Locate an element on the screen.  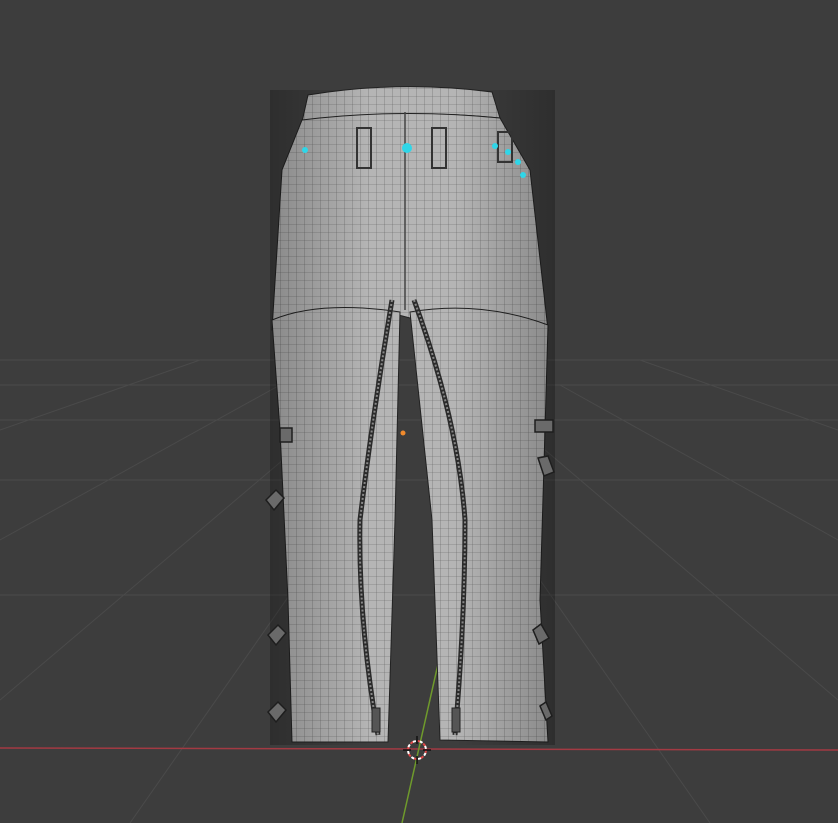
object-origin-icon is located at coordinates (403, 433).